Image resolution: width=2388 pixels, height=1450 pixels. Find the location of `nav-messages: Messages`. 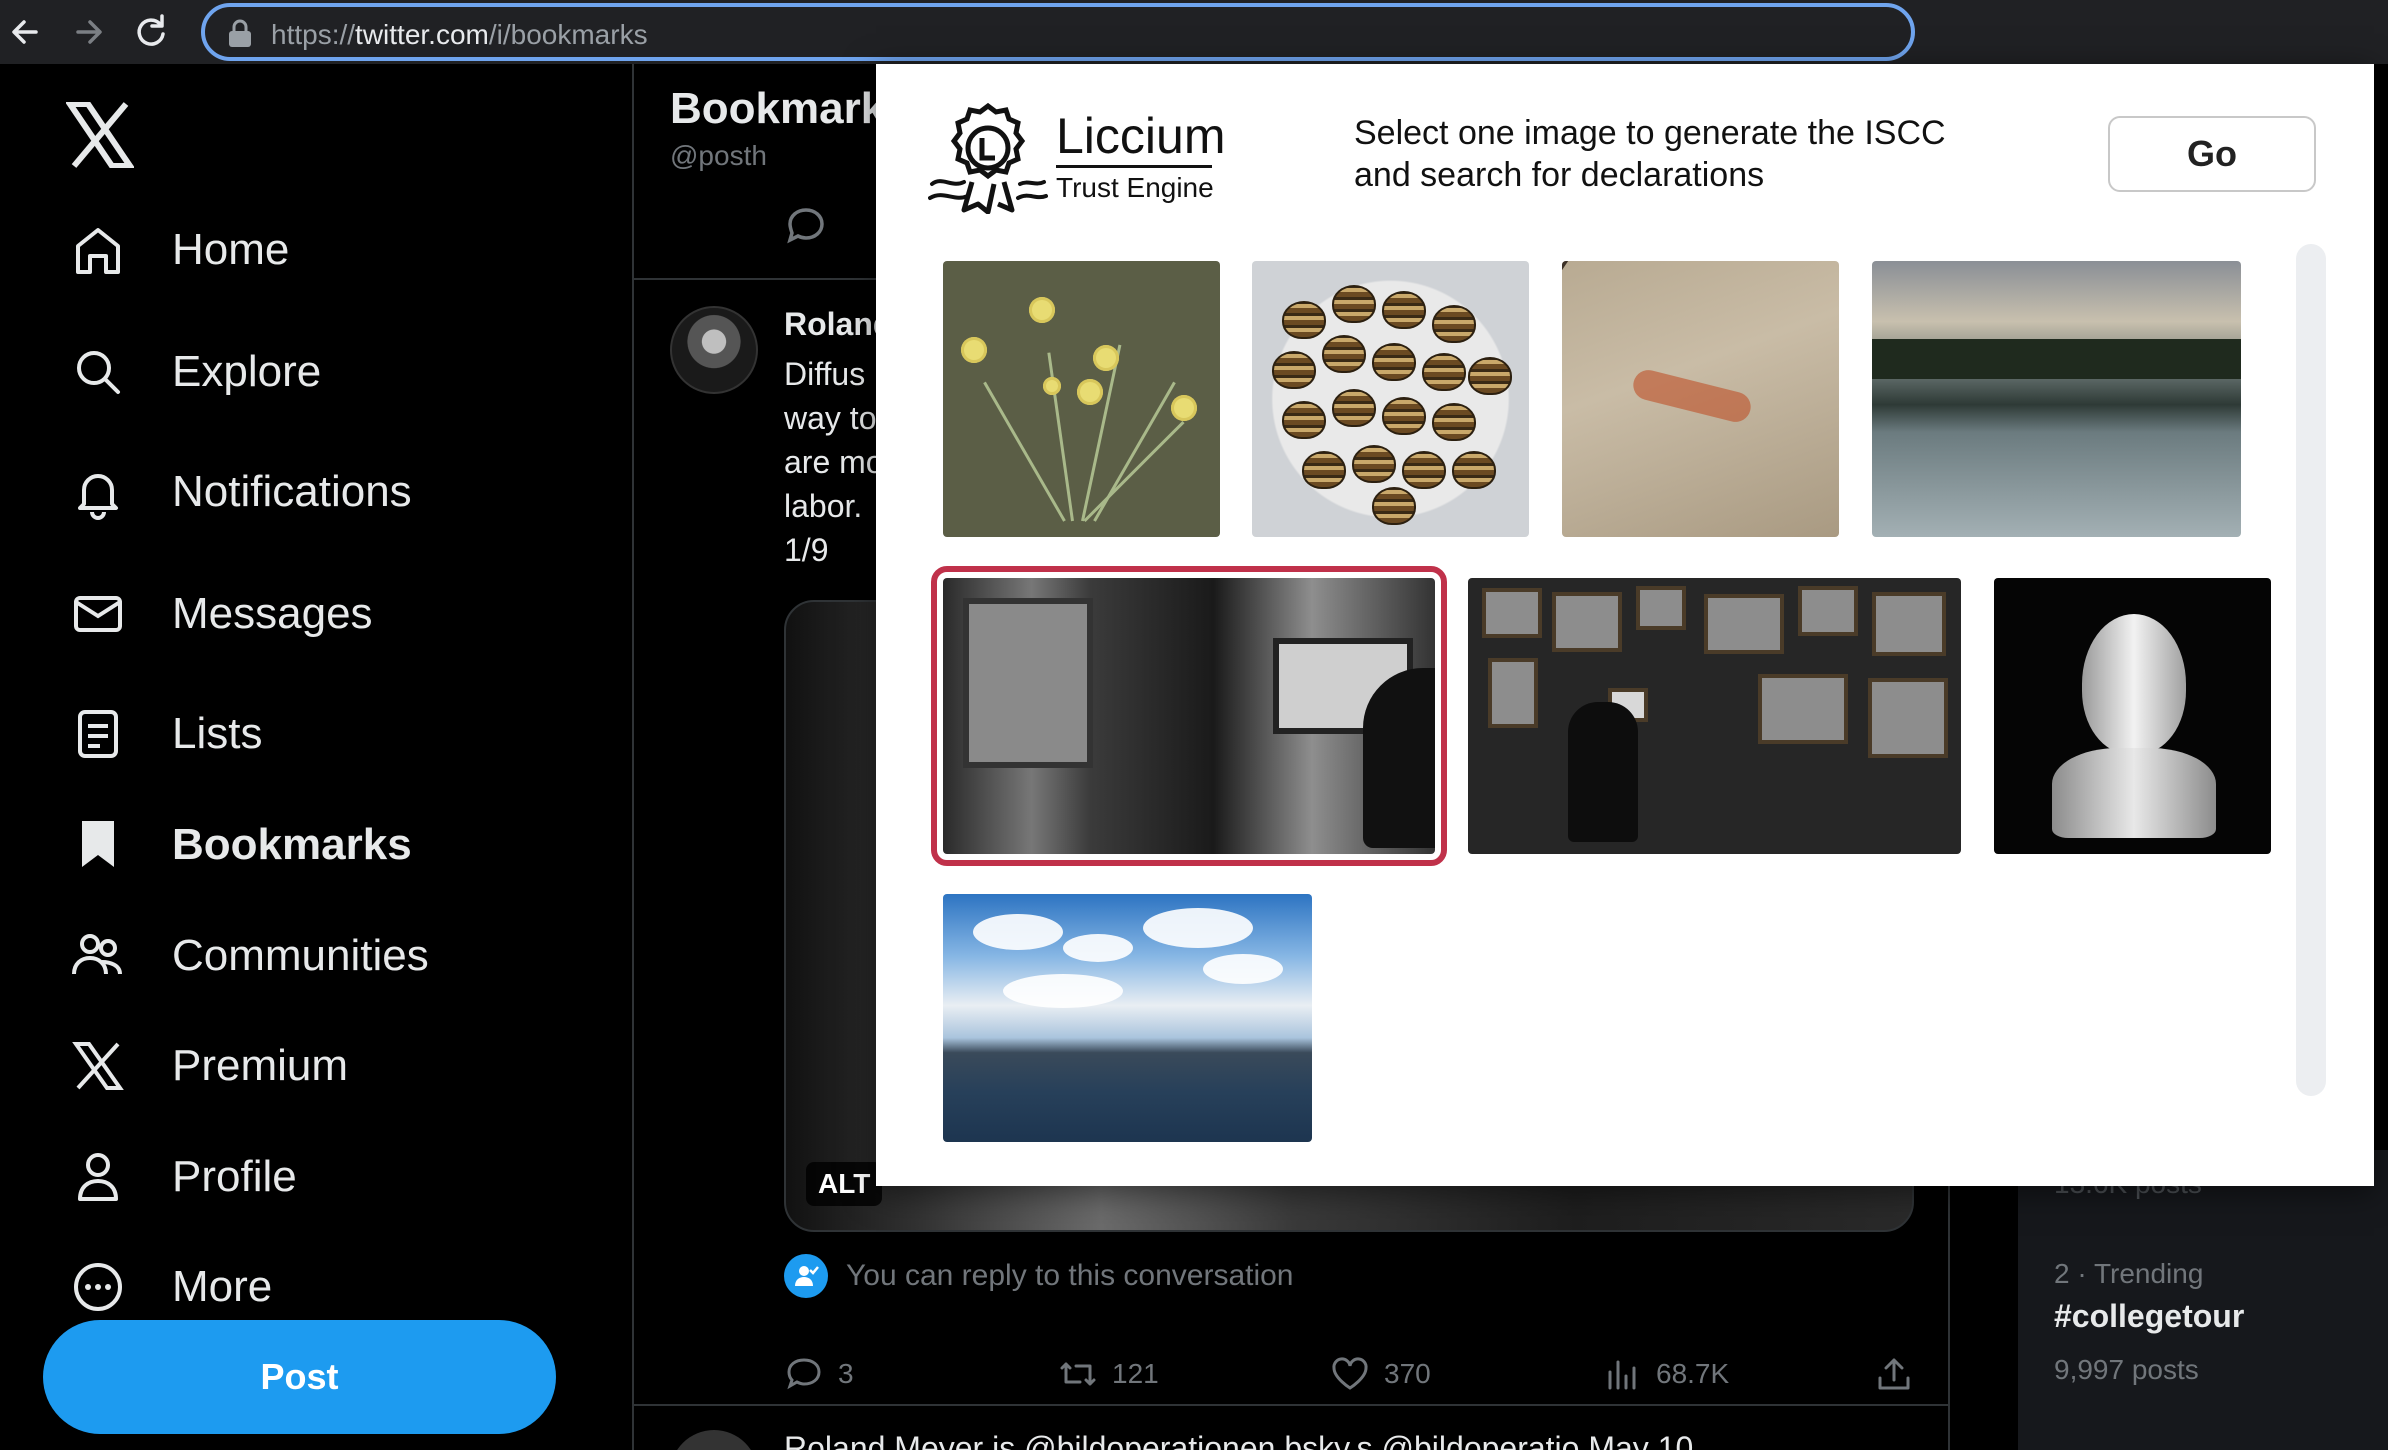

nav-messages: Messages is located at coordinates (218, 614).